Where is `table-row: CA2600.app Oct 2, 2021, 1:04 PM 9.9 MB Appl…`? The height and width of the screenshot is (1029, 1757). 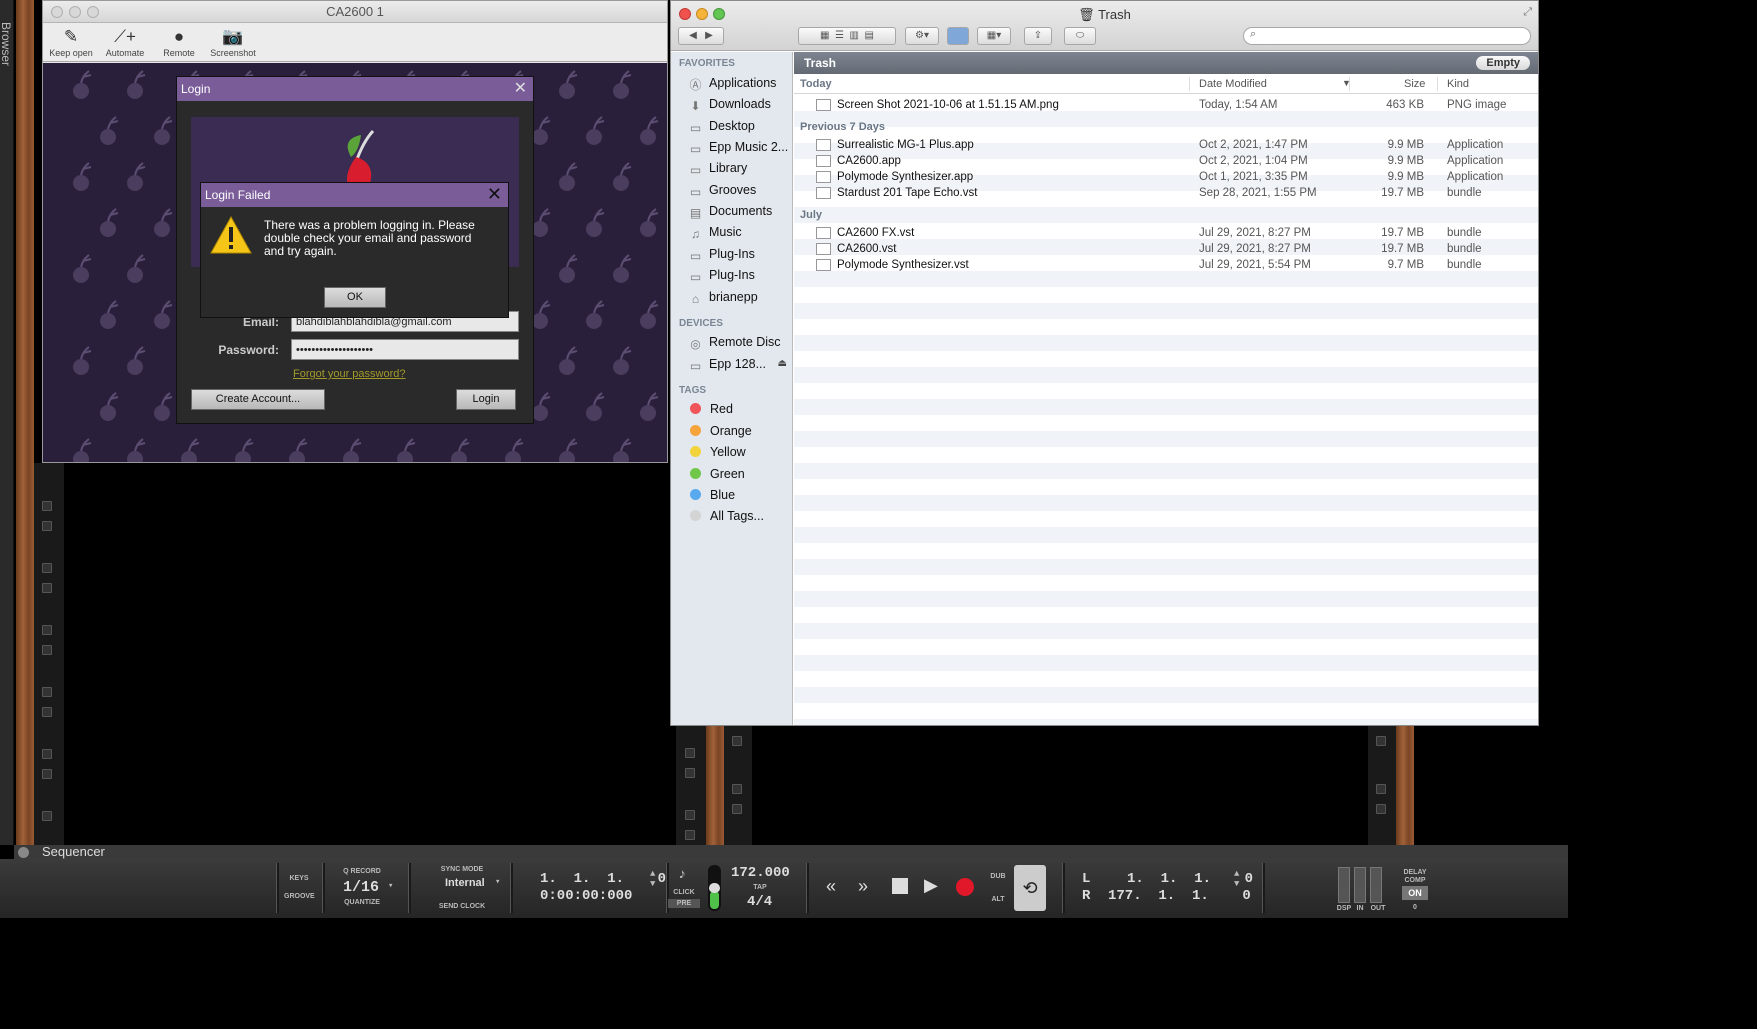 table-row: CA2600.app Oct 2, 2021, 1:04 PM 9.9 MB Appl… is located at coordinates (1166, 161).